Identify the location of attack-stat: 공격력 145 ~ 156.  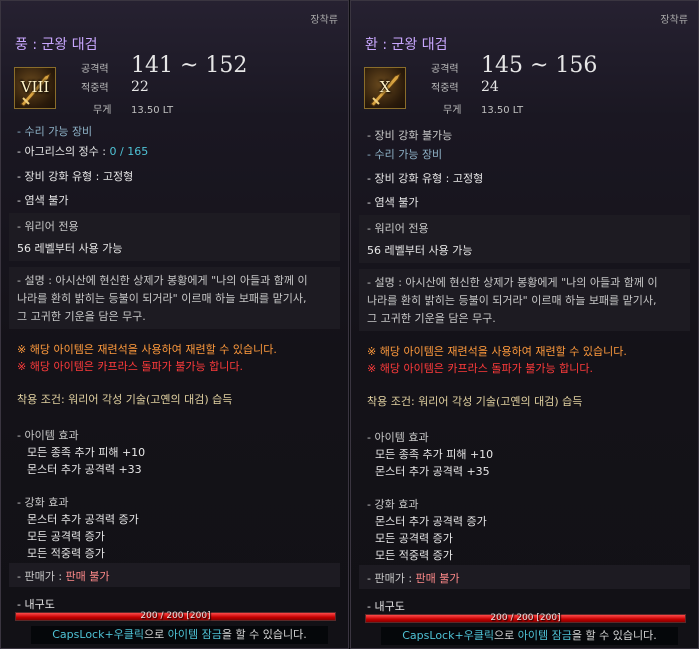
(514, 65).